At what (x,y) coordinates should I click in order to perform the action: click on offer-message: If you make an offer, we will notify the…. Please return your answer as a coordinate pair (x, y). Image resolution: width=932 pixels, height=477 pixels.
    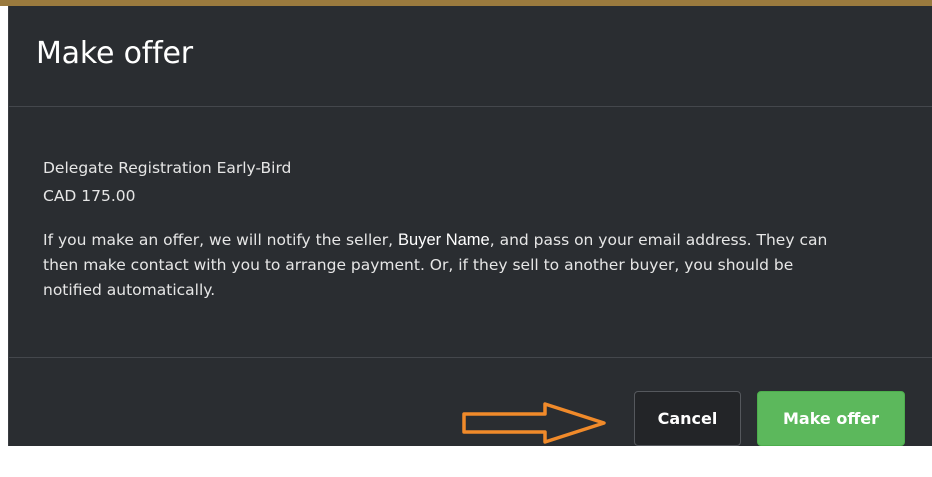
    Looking at the image, I should click on (448, 265).